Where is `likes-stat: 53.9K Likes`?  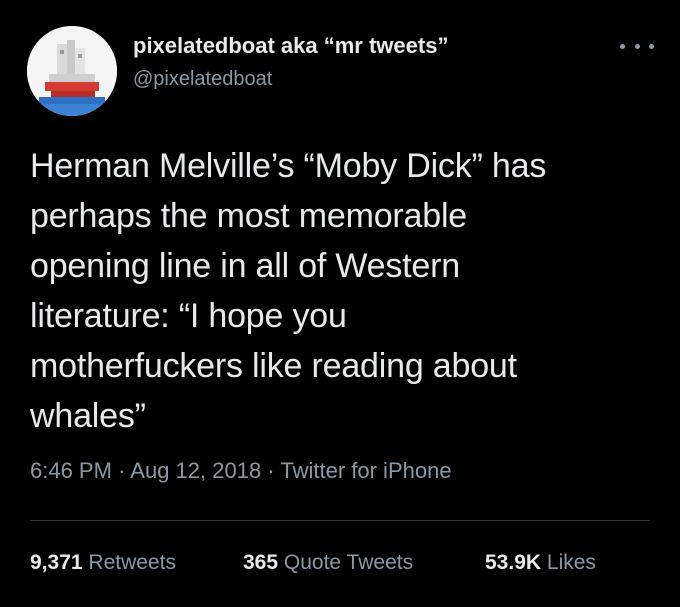 likes-stat: 53.9K Likes is located at coordinates (540, 563).